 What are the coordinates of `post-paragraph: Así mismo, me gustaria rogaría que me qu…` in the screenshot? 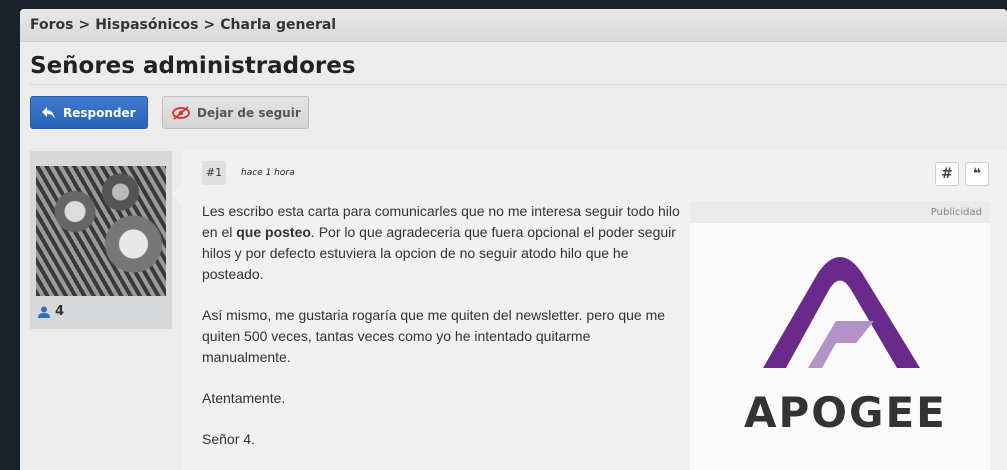 It's located at (434, 336).